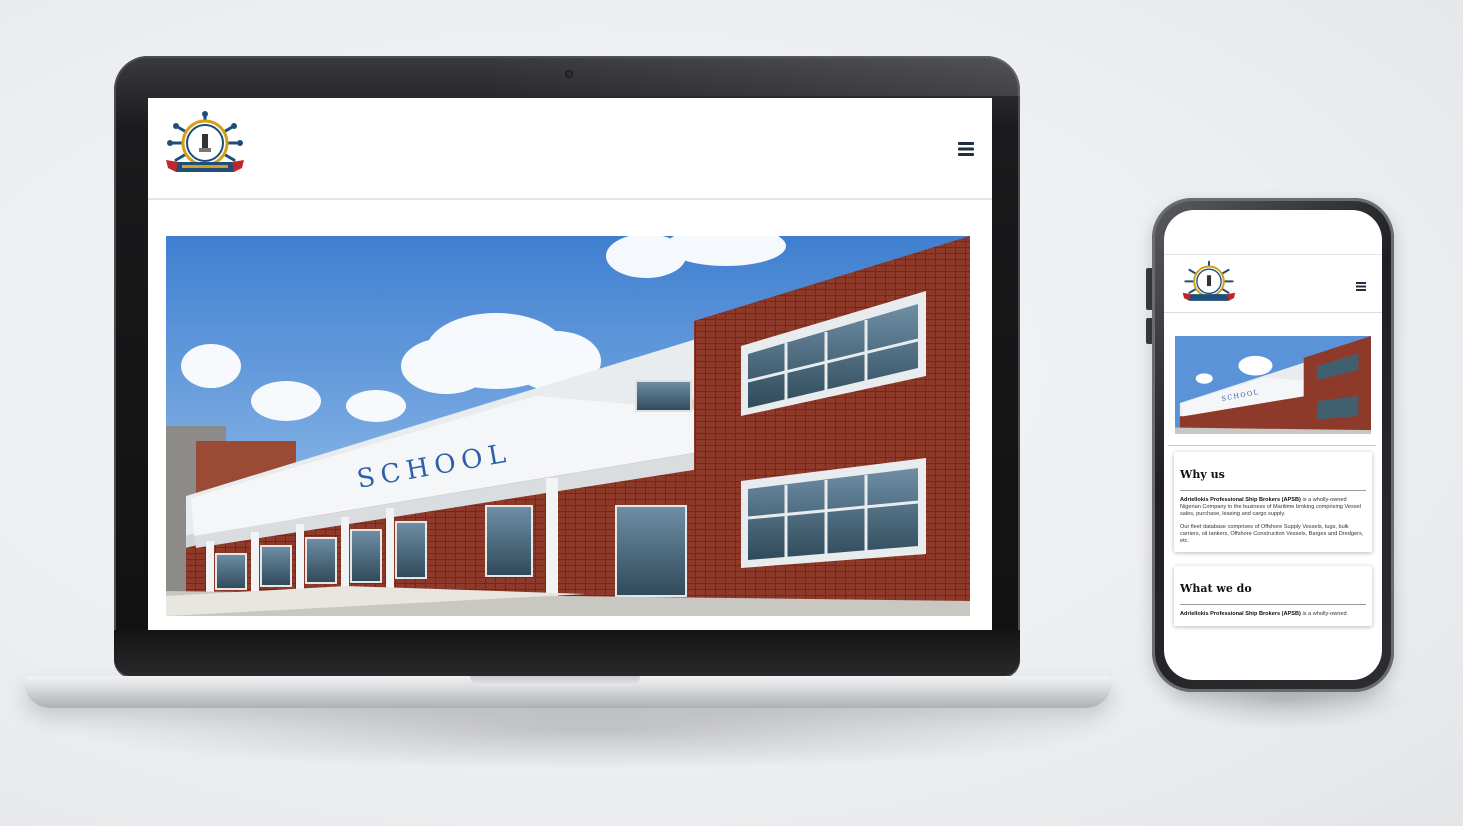  I want to click on laptop-base-notch, so click(555, 681).